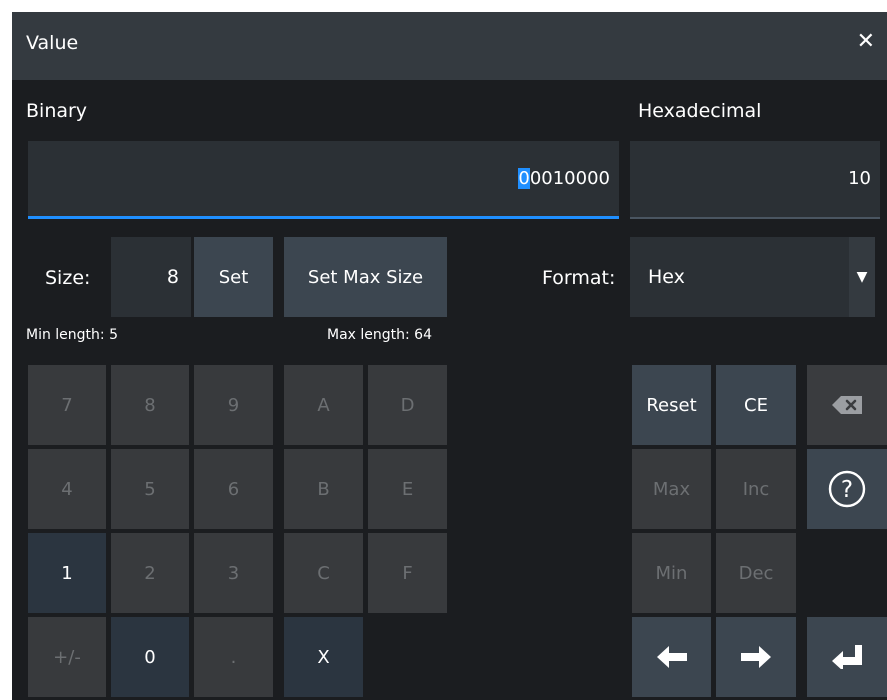 Image resolution: width=887 pixels, height=700 pixels. What do you see at coordinates (172, 277) in the screenshot?
I see `size-value: 8` at bounding box center [172, 277].